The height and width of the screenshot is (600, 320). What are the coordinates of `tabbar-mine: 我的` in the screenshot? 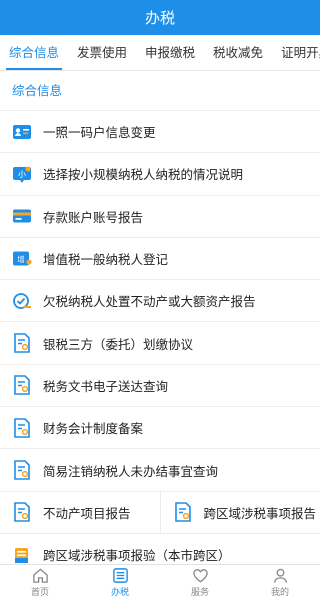 It's located at (280, 582).